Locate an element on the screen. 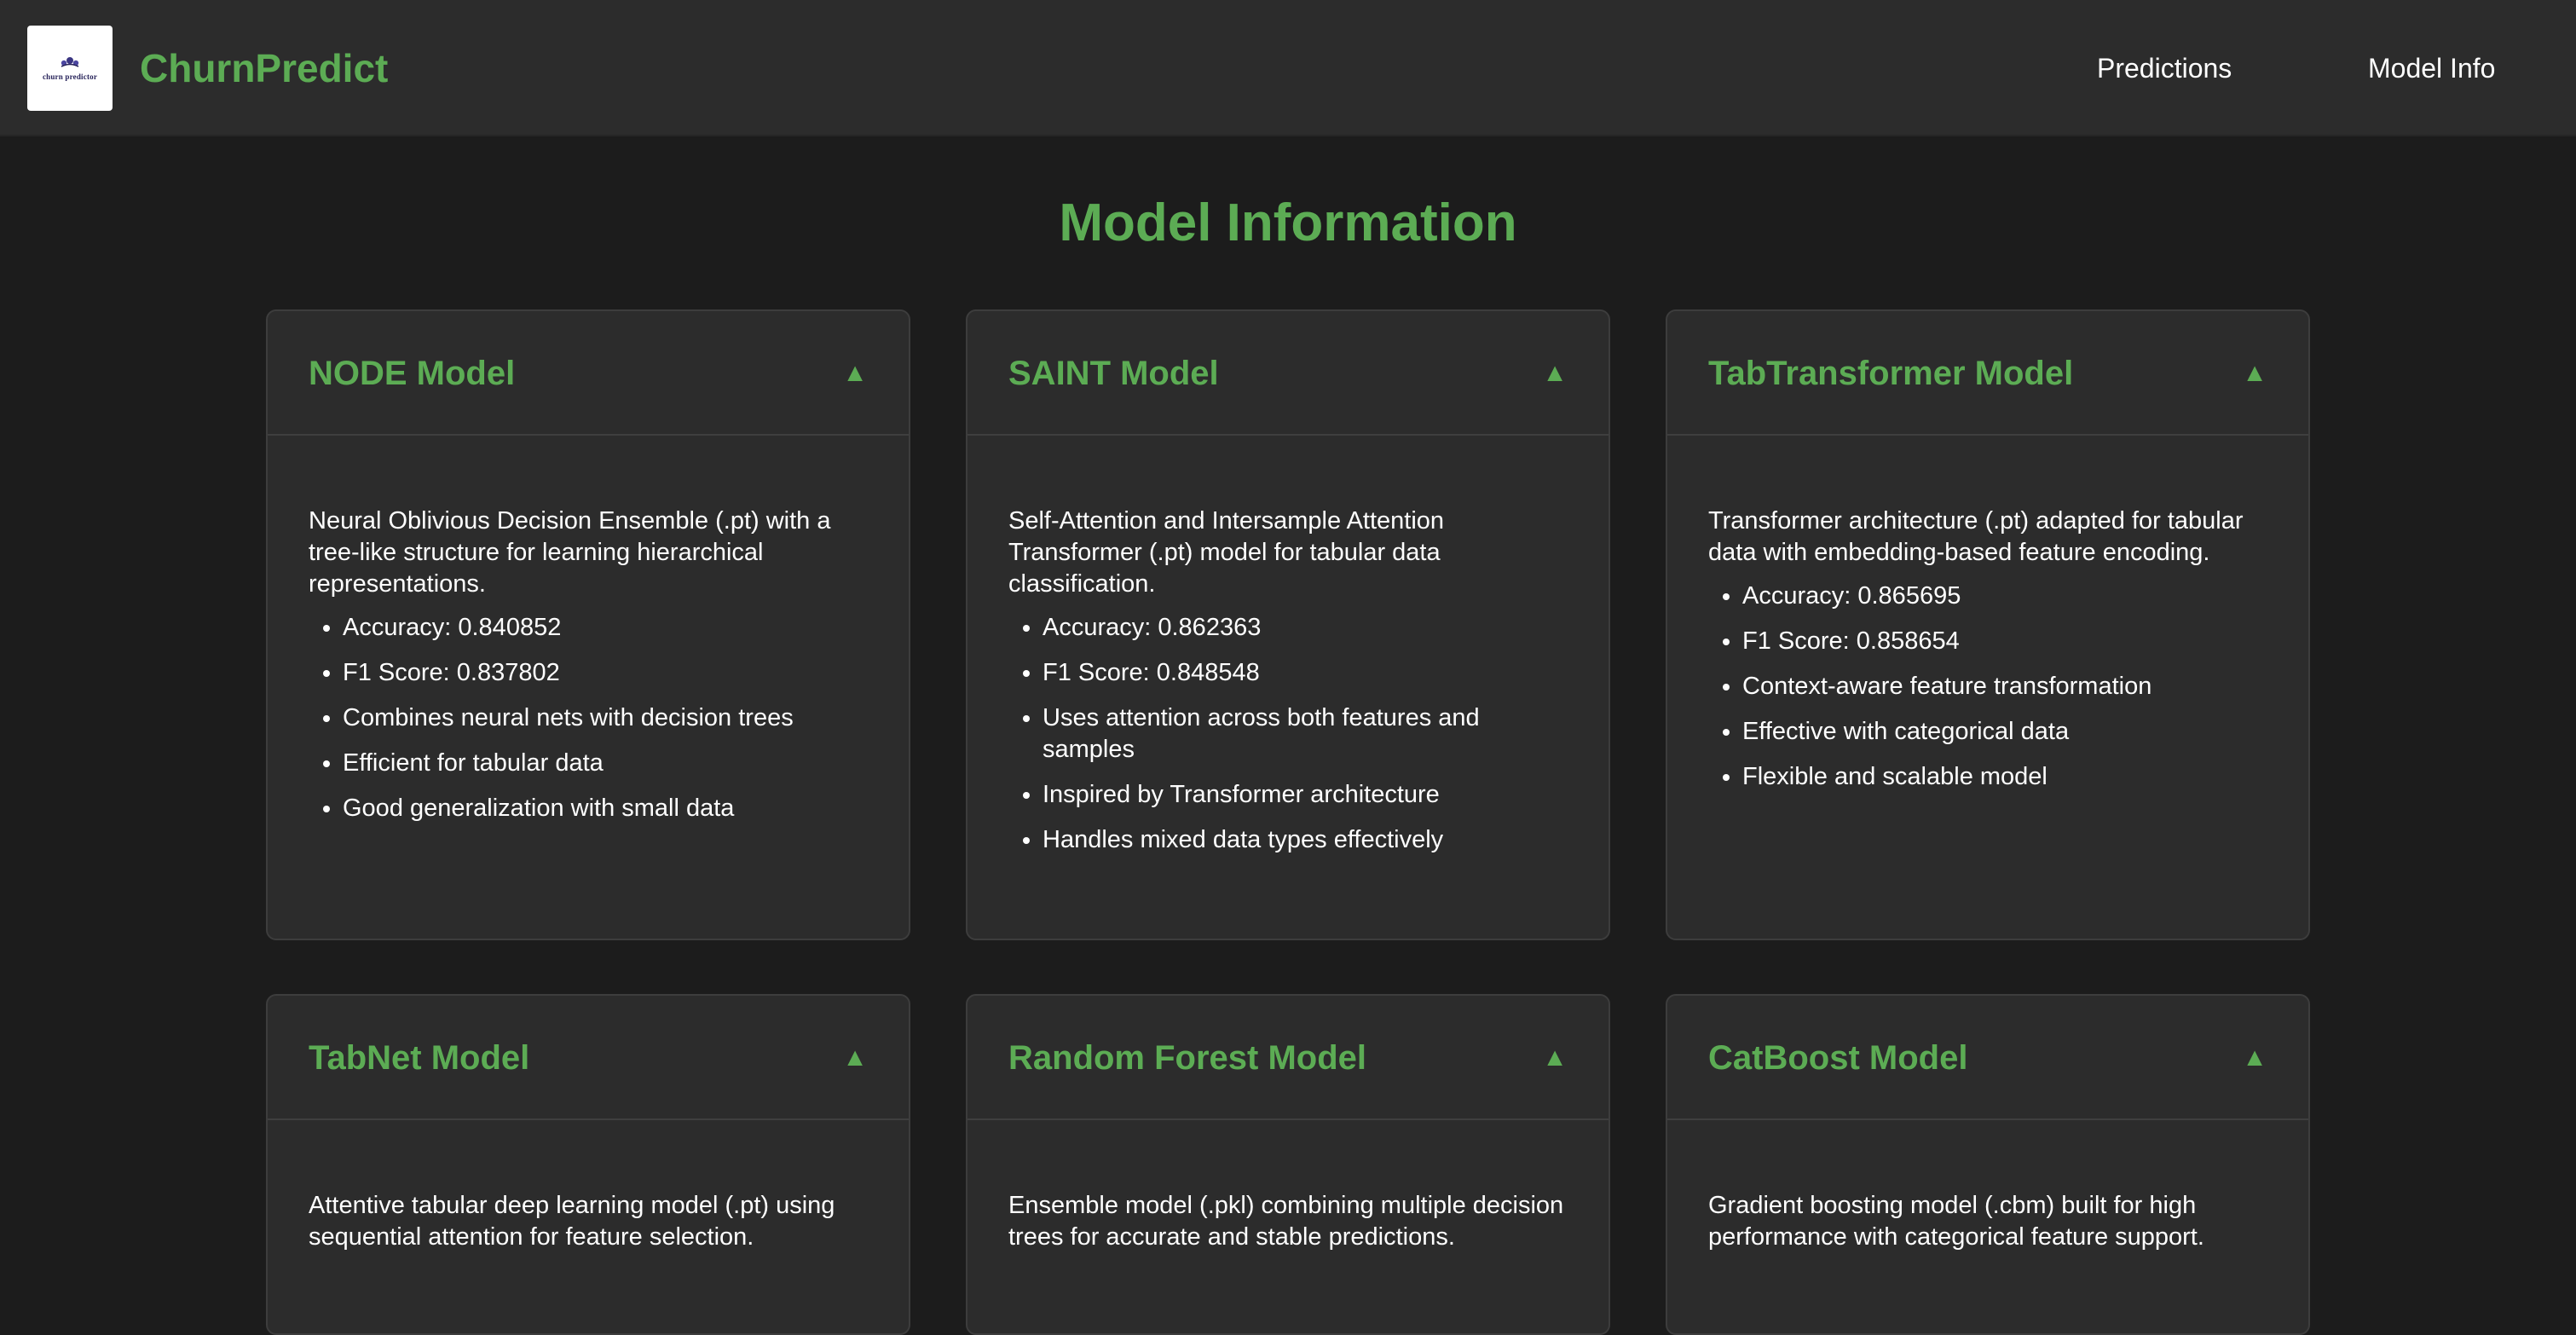 This screenshot has height=1335, width=2576. card-title: CatBoost Model is located at coordinates (1838, 1058).